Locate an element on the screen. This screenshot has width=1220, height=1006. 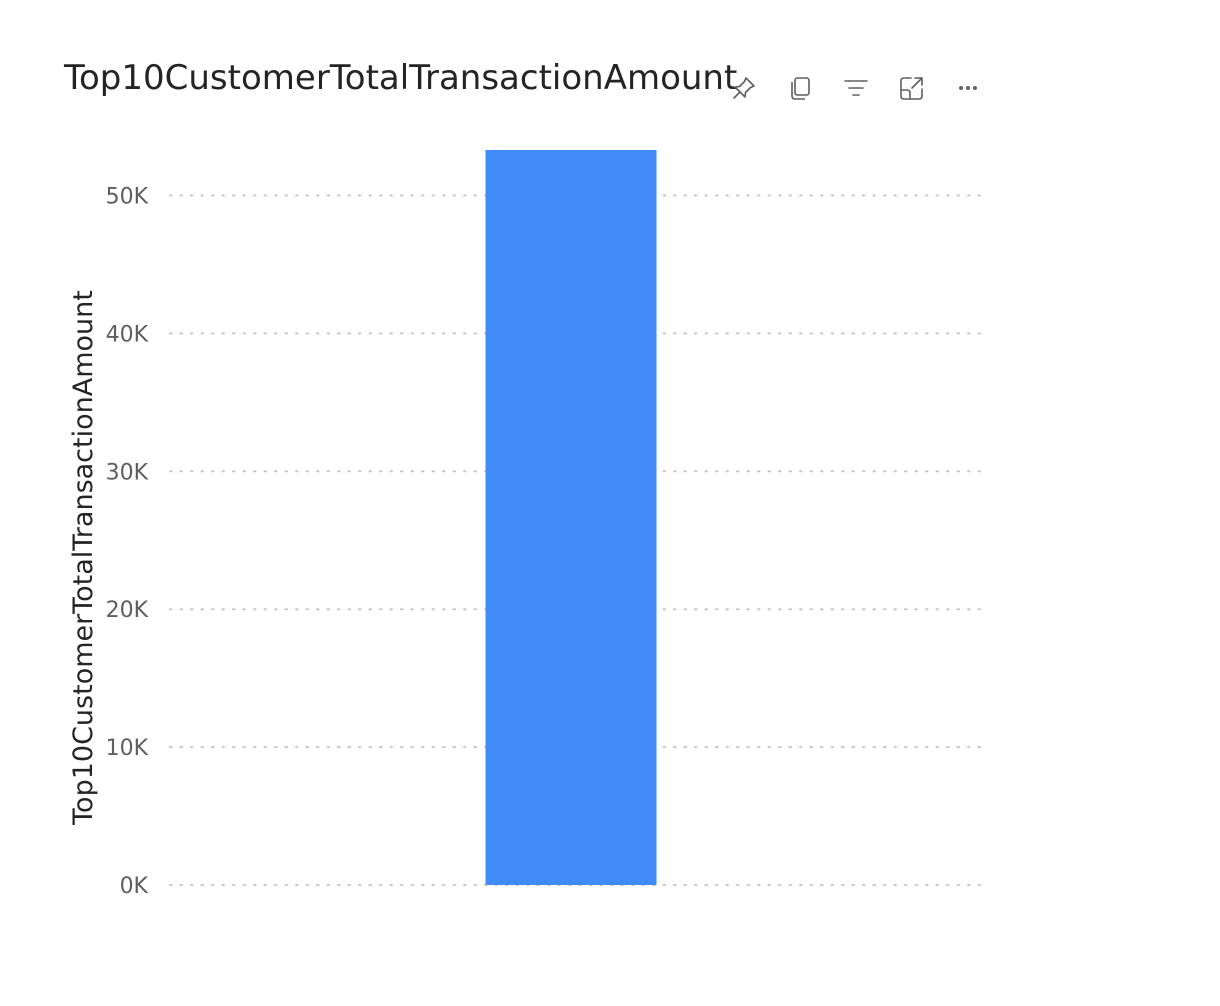
y-axis-ticks: 0K 10K 20K 30K 40K 50K is located at coordinates (127, 542).